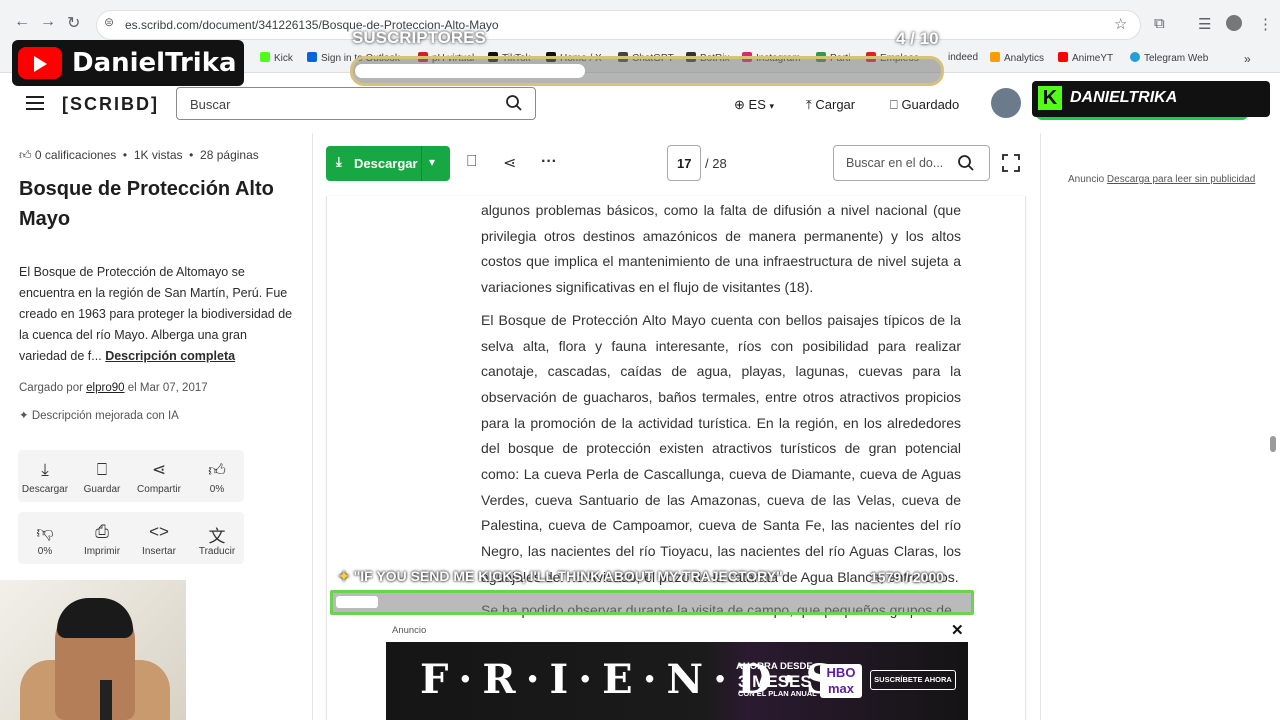 The height and width of the screenshot is (720, 1280). Describe the element at coordinates (22, 22) in the screenshot. I see `back-icon: ←` at that location.